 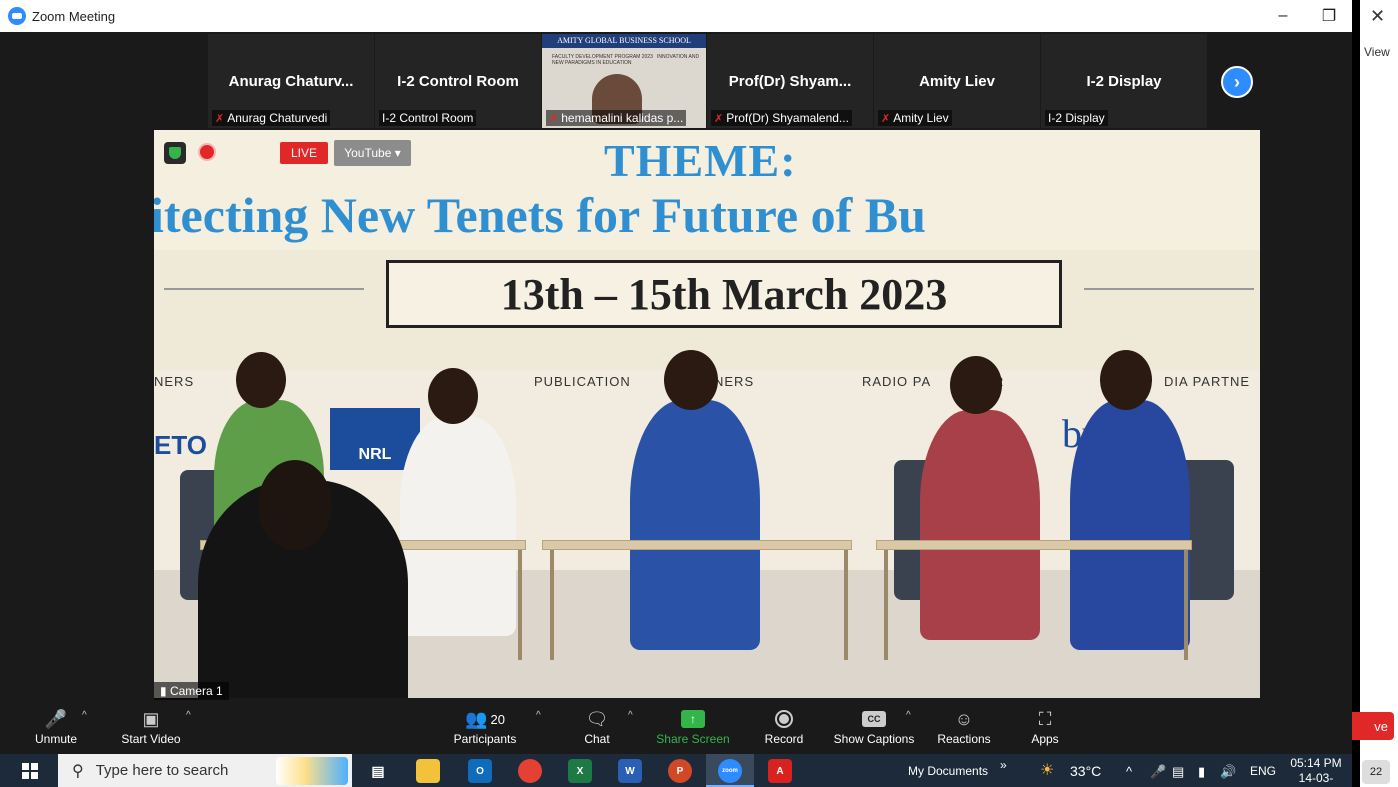 What do you see at coordinates (372, 153) in the screenshot?
I see `youtube-stream-menu: YouTube ▾` at bounding box center [372, 153].